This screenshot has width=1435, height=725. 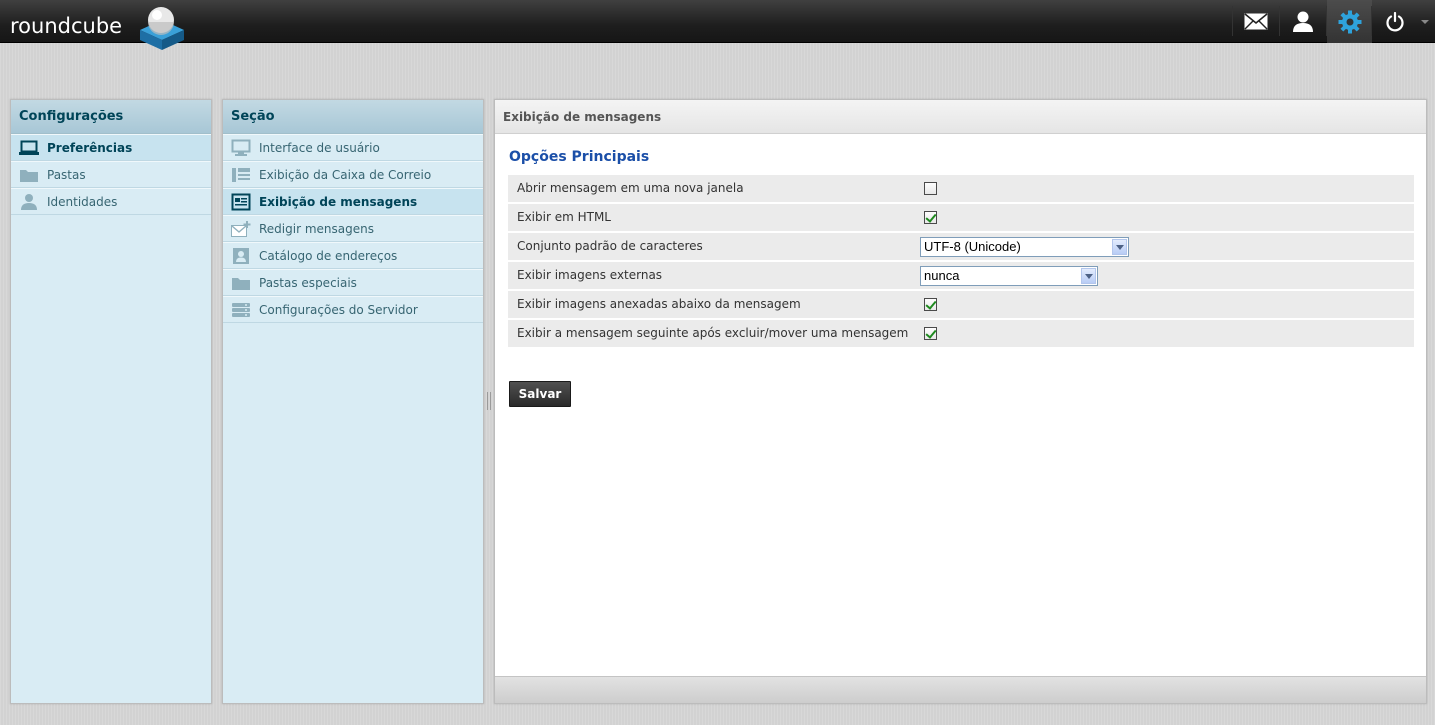 What do you see at coordinates (540, 394) in the screenshot?
I see `save-button: Salvar` at bounding box center [540, 394].